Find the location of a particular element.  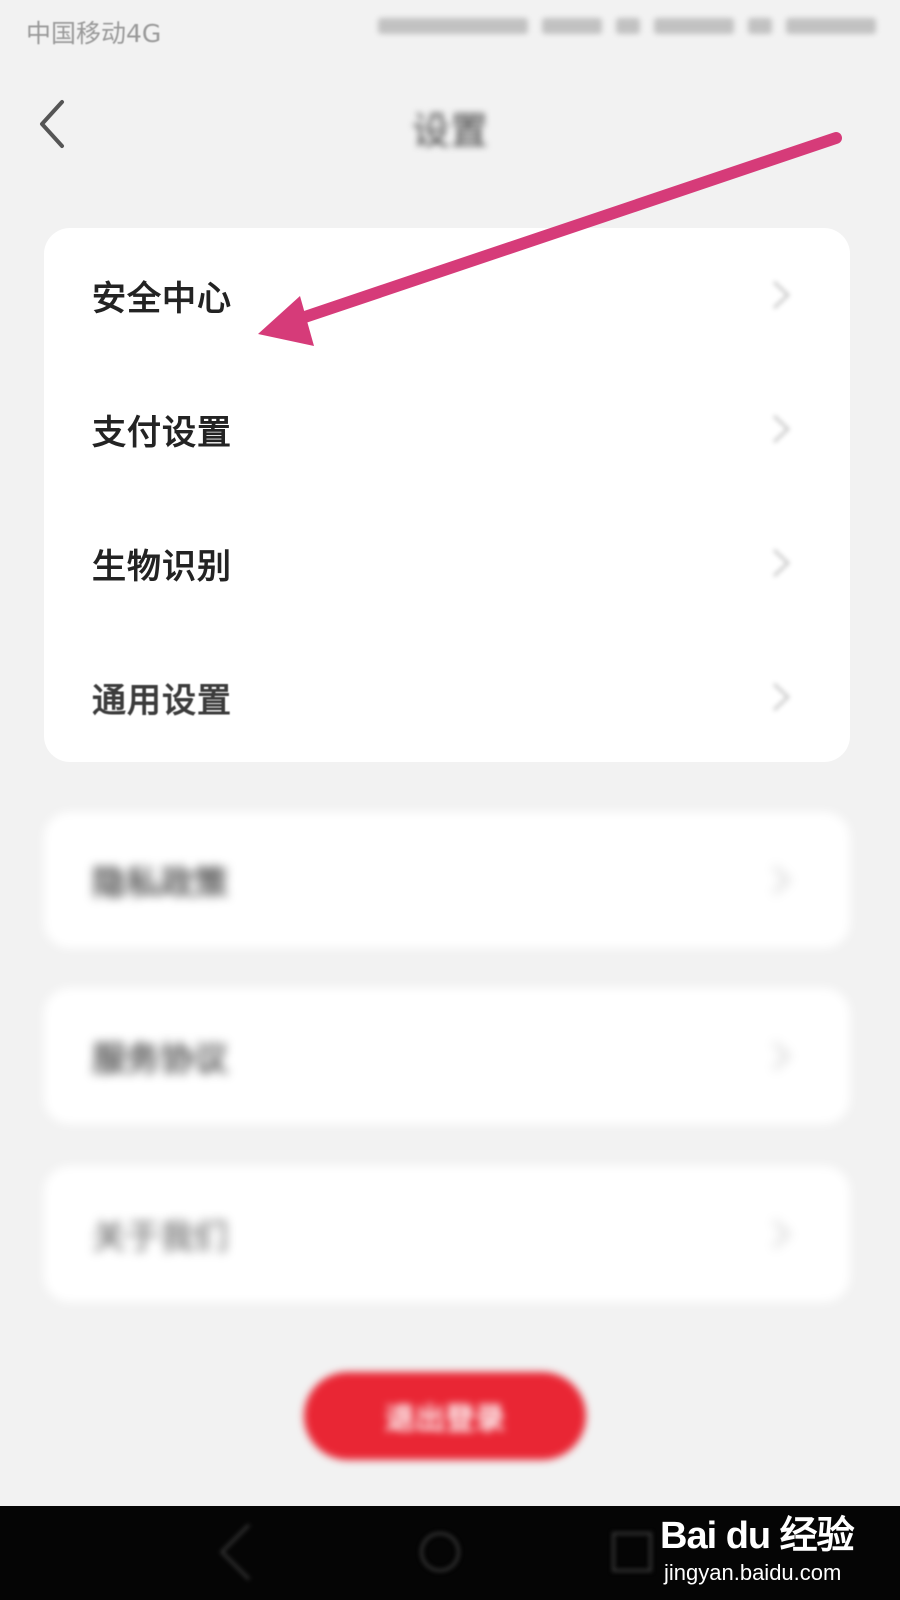

status-bar: 中国移动4G is located at coordinates (450, 32).